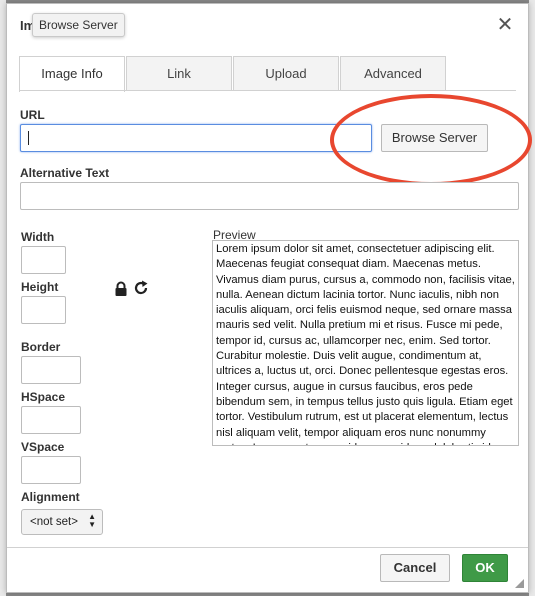 The image size is (535, 596). I want to click on width-label: Width, so click(38, 237).